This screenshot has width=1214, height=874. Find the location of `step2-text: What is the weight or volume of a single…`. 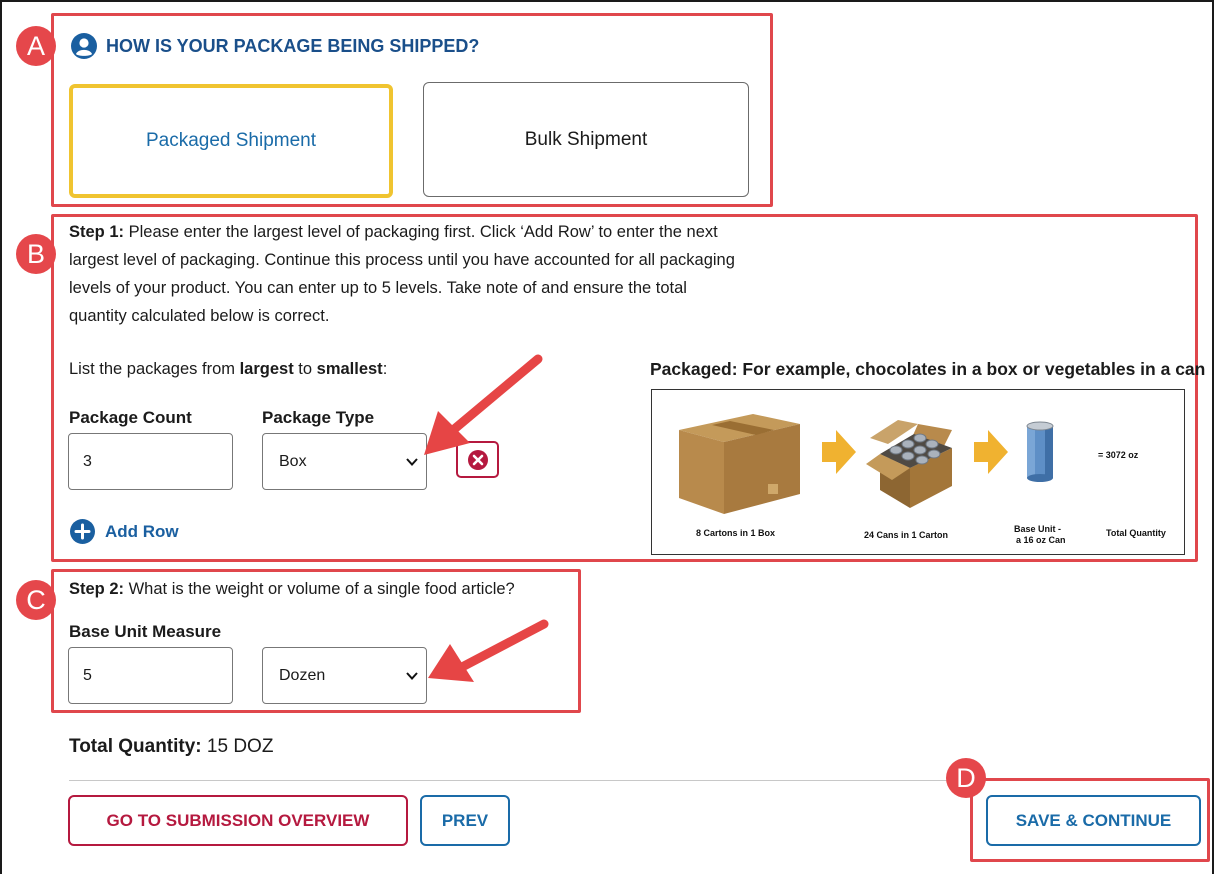

step2-text: What is the weight or volume of a single… is located at coordinates (319, 589).